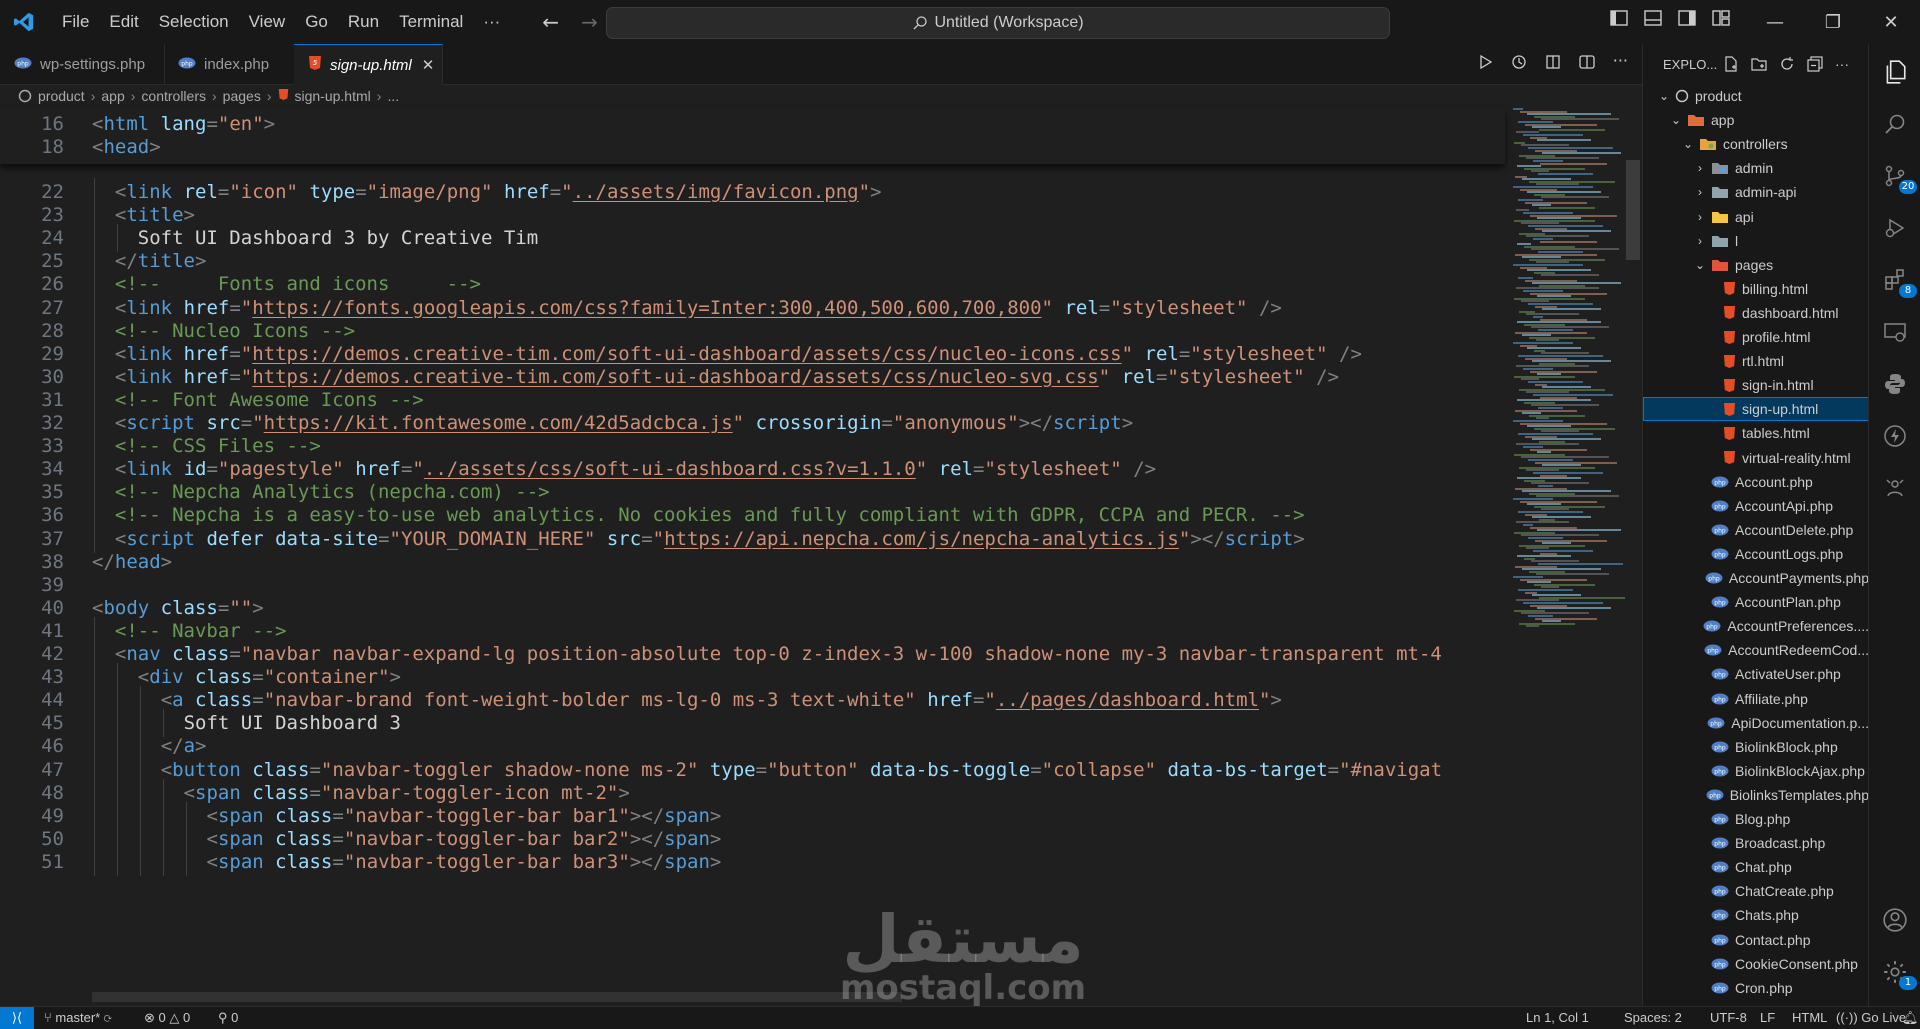  What do you see at coordinates (428, 65) in the screenshot?
I see `close-tab-icon: ✕` at bounding box center [428, 65].